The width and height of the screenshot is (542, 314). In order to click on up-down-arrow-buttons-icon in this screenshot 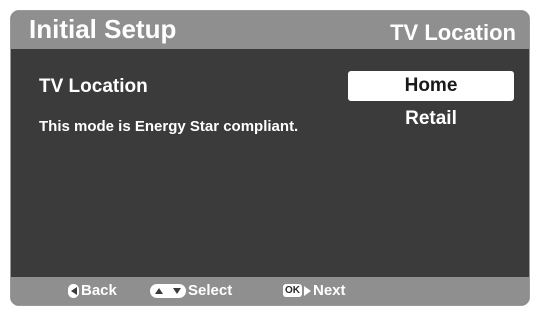, I will do `click(168, 290)`.